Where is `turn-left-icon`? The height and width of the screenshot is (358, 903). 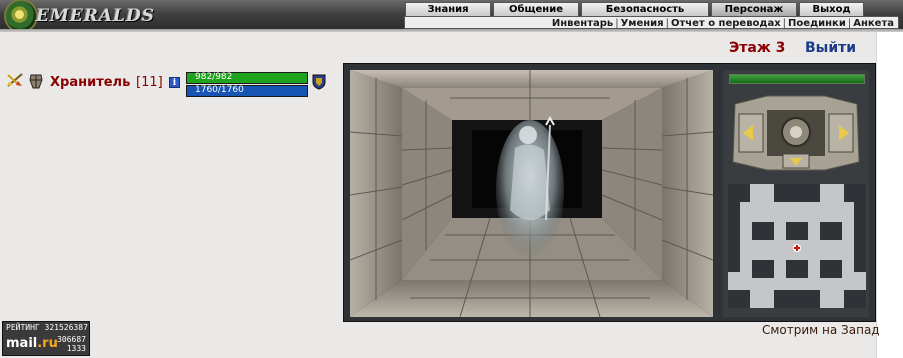
turn-left-icon is located at coordinates (751, 133).